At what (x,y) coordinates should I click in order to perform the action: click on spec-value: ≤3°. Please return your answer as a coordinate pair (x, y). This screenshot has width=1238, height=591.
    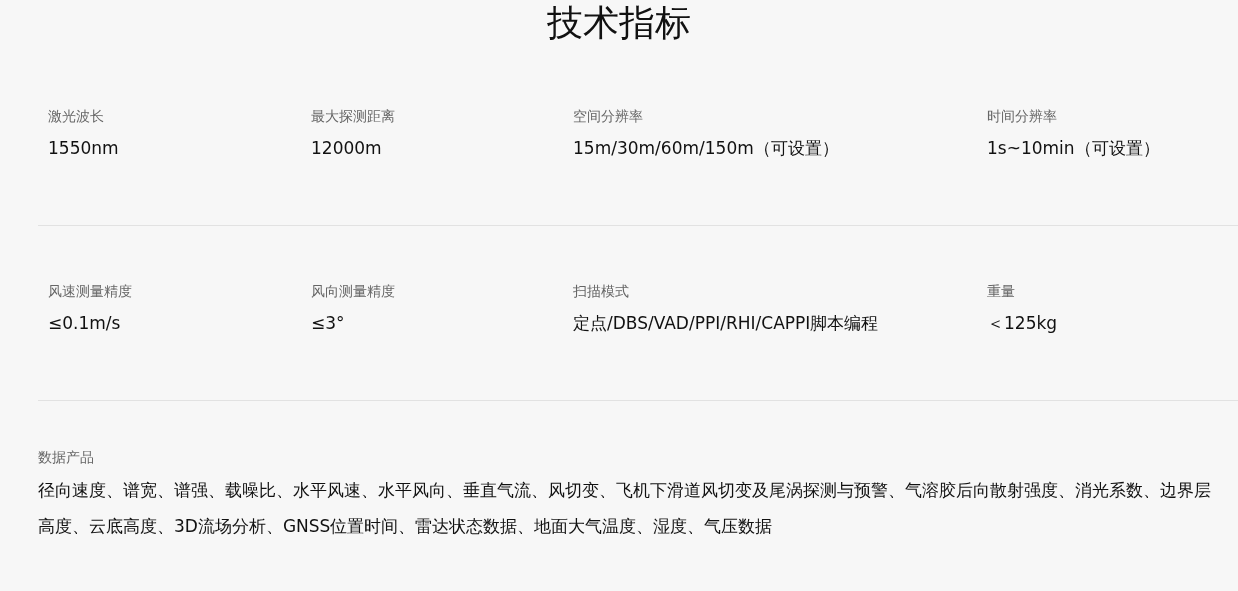
    Looking at the image, I should click on (328, 323).